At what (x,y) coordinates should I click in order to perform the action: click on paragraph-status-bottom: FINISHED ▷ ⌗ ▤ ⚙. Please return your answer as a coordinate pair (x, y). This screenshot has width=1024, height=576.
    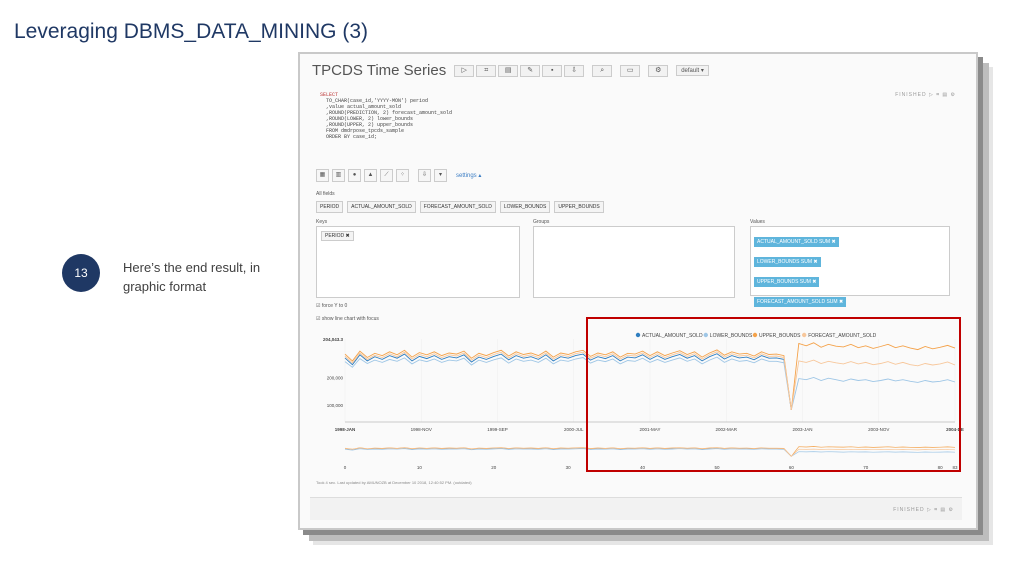
    Looking at the image, I should click on (923, 510).